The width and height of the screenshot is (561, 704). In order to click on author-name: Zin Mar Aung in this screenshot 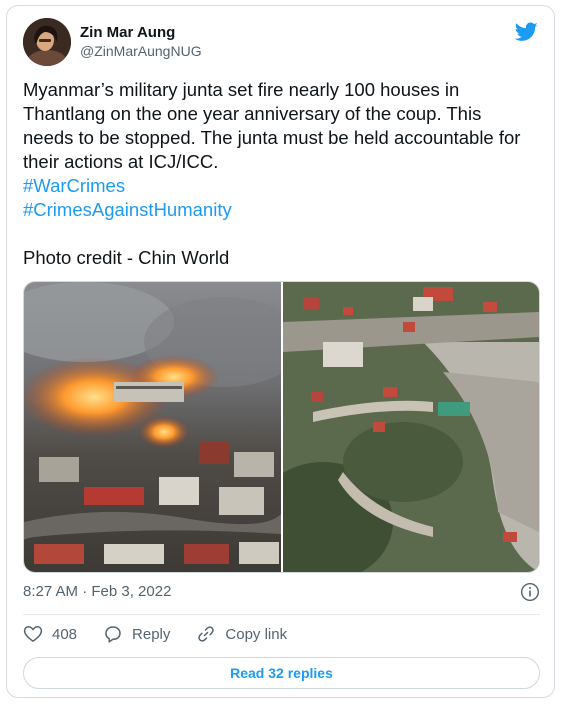, I will do `click(141, 32)`.